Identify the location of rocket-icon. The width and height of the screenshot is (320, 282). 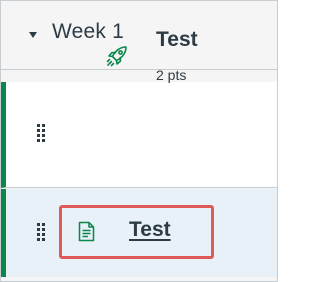
(116, 56).